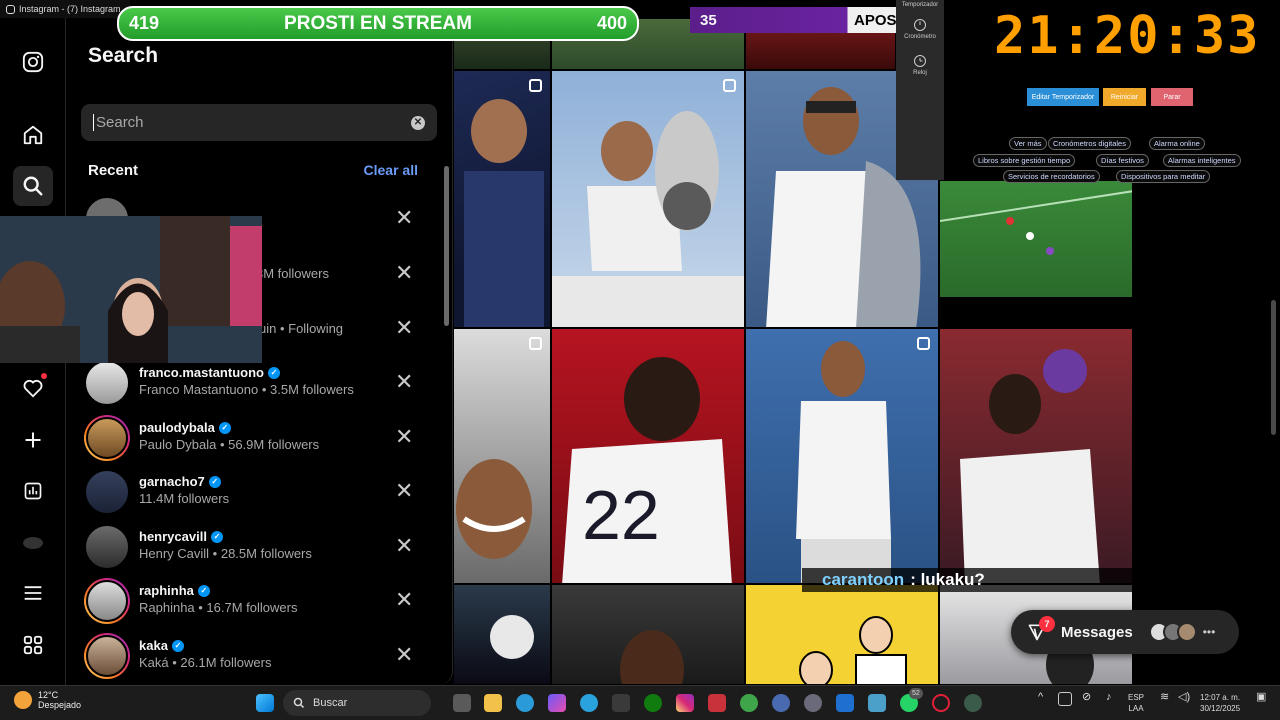  Describe the element at coordinates (418, 122) in the screenshot. I see `clear-search-icon: ✕` at that location.